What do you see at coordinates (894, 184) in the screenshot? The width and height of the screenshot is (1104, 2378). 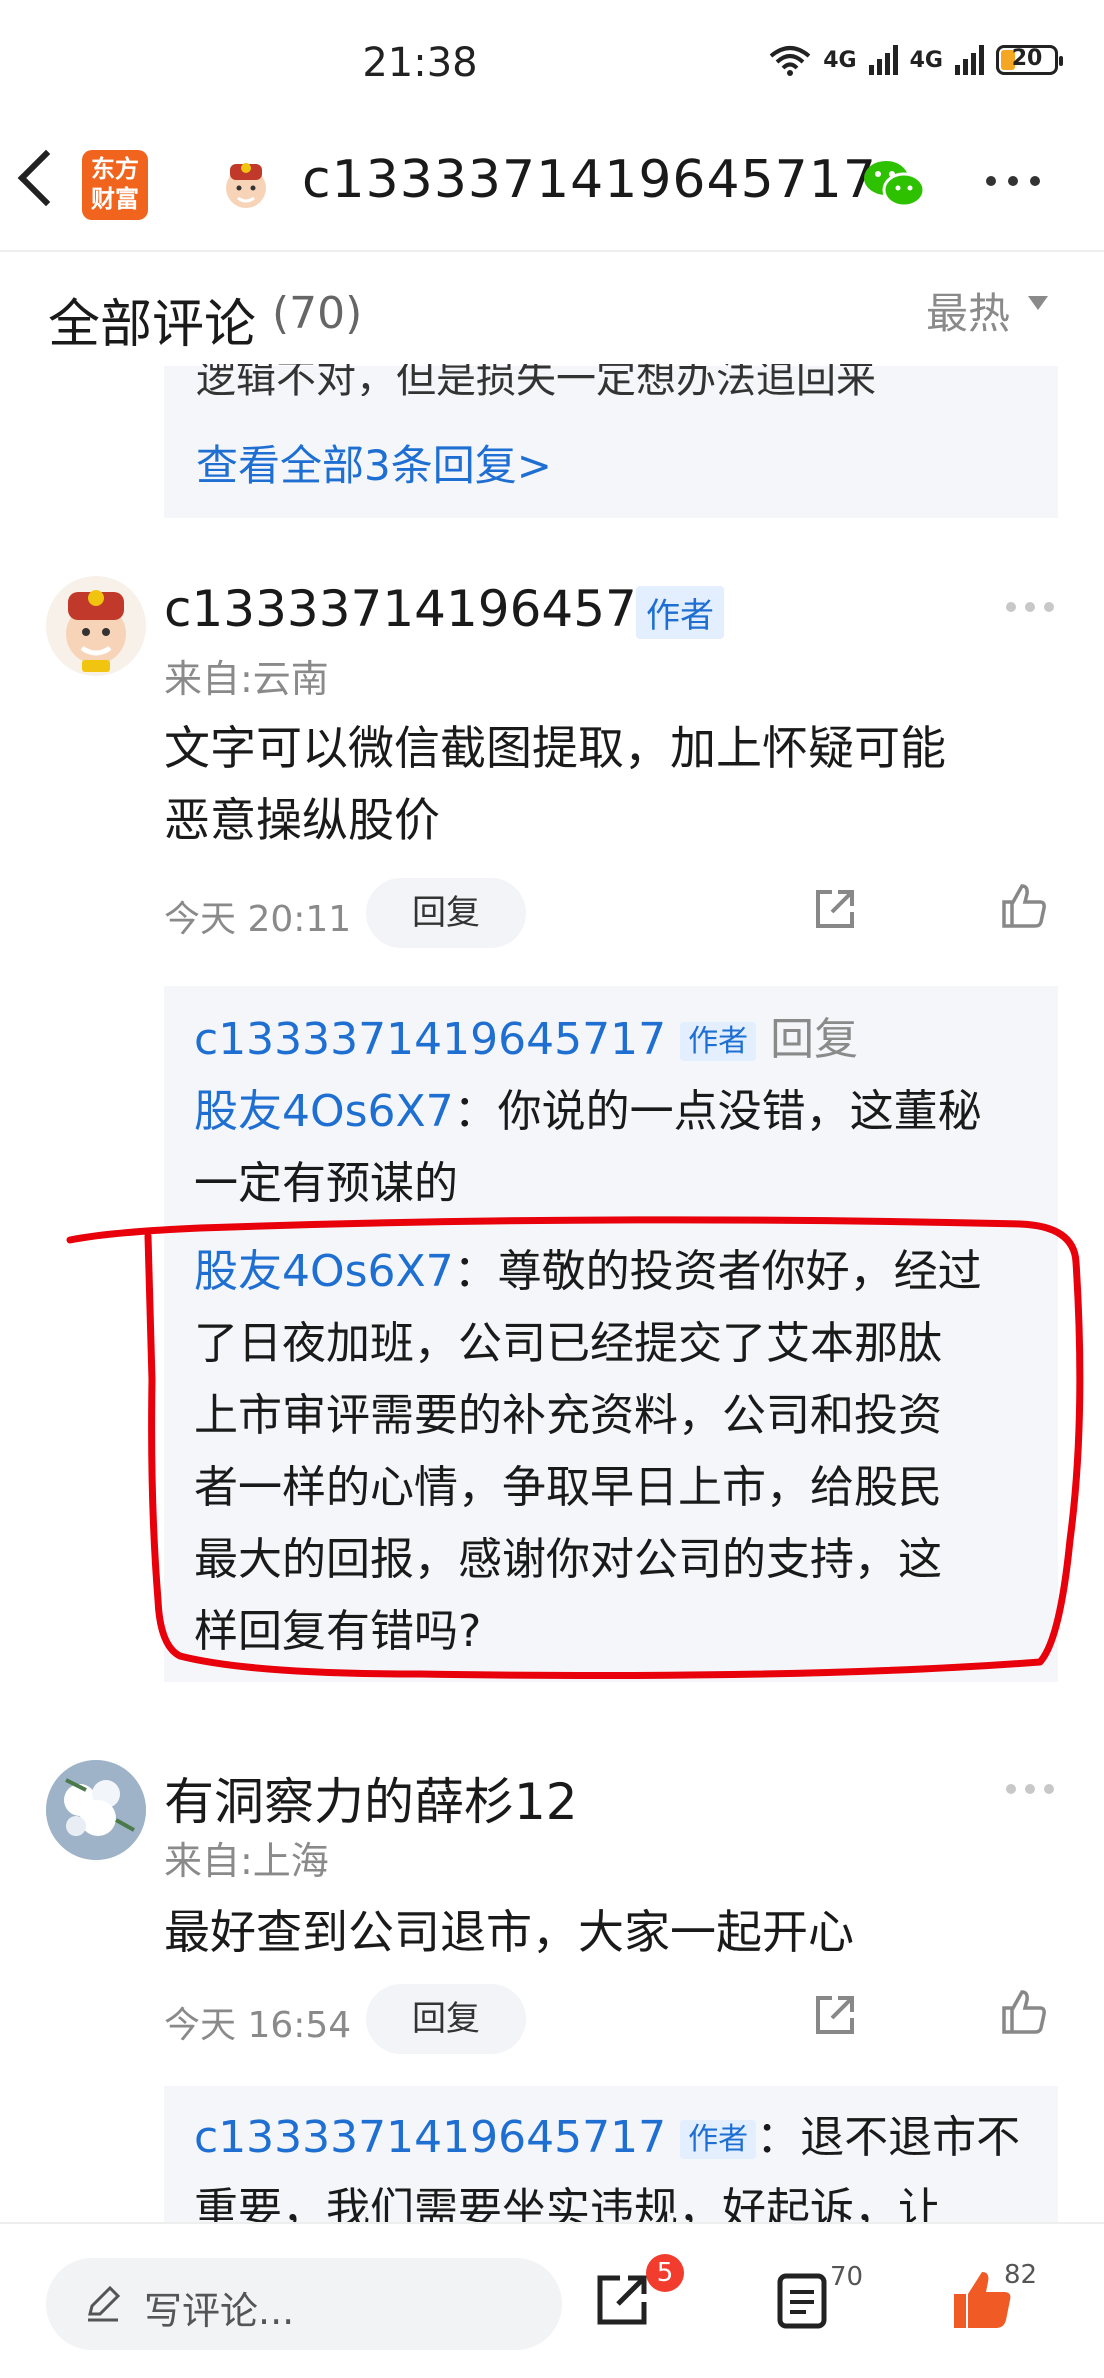 I see `wechat-share-icon` at bounding box center [894, 184].